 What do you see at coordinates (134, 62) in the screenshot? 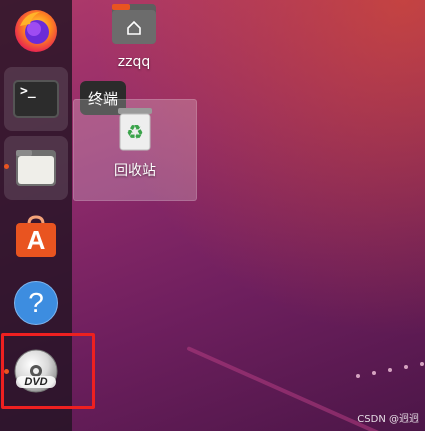
I see `home-folder-label: zzqq` at bounding box center [134, 62].